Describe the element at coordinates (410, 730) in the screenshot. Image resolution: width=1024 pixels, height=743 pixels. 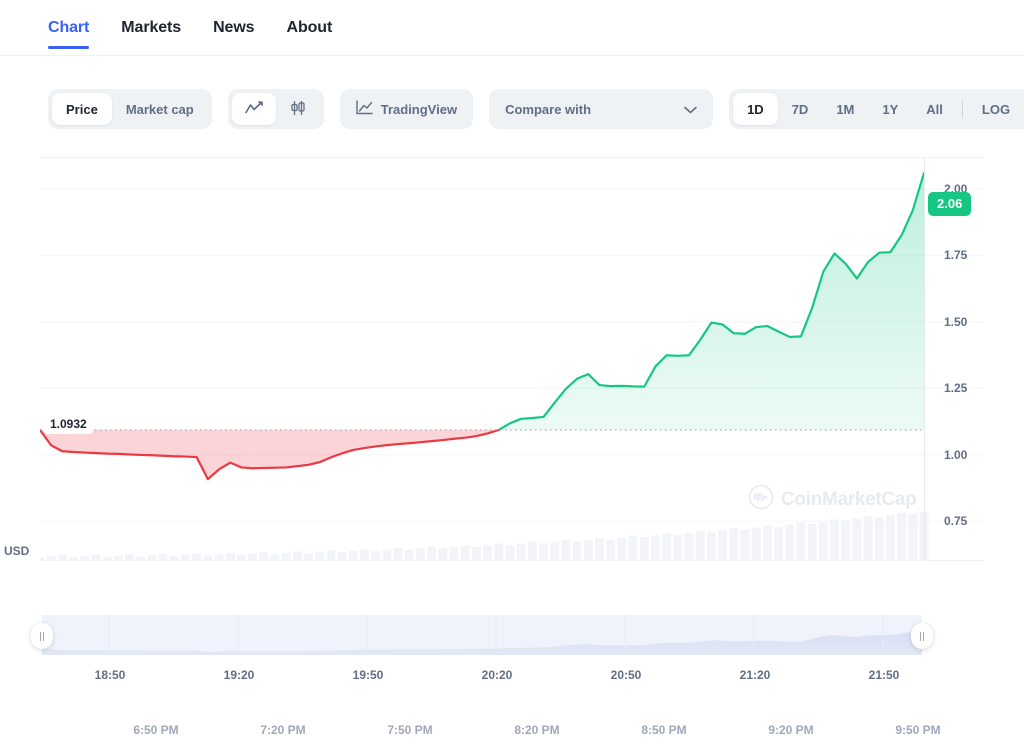
I see `x-tick-2: 7:50 PM` at that location.